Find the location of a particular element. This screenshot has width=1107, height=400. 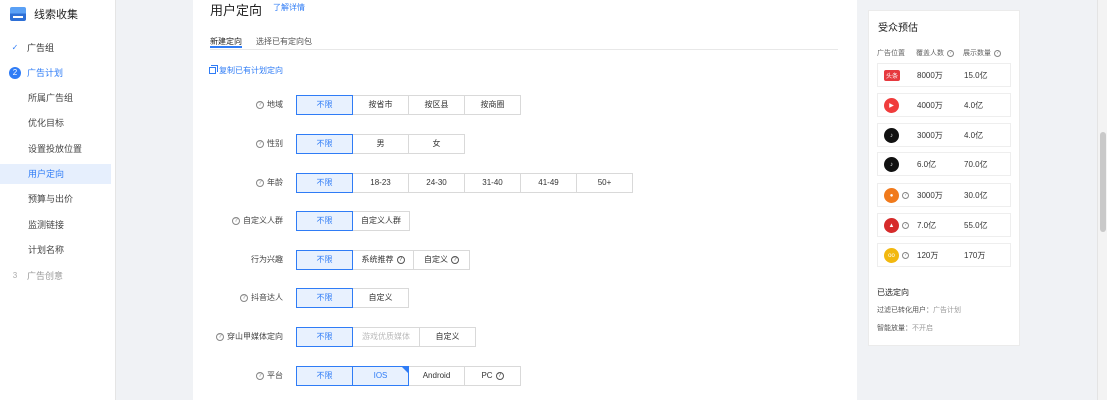

page-scrollbar is located at coordinates (1102, 200).